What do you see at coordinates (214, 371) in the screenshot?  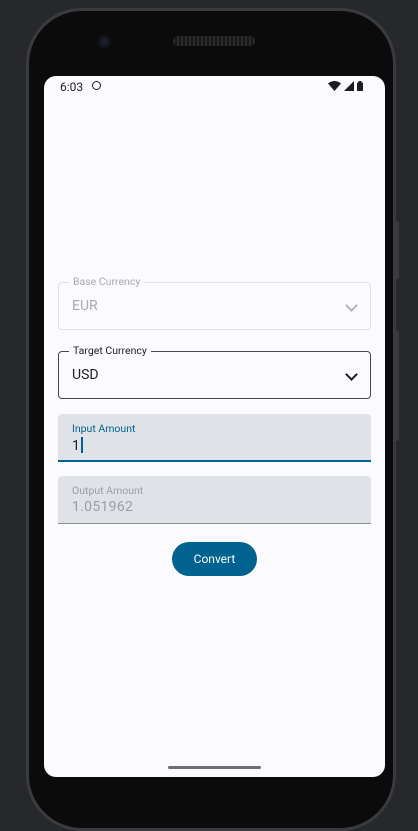 I see `target-currency-dropdown: Target Currency USD` at bounding box center [214, 371].